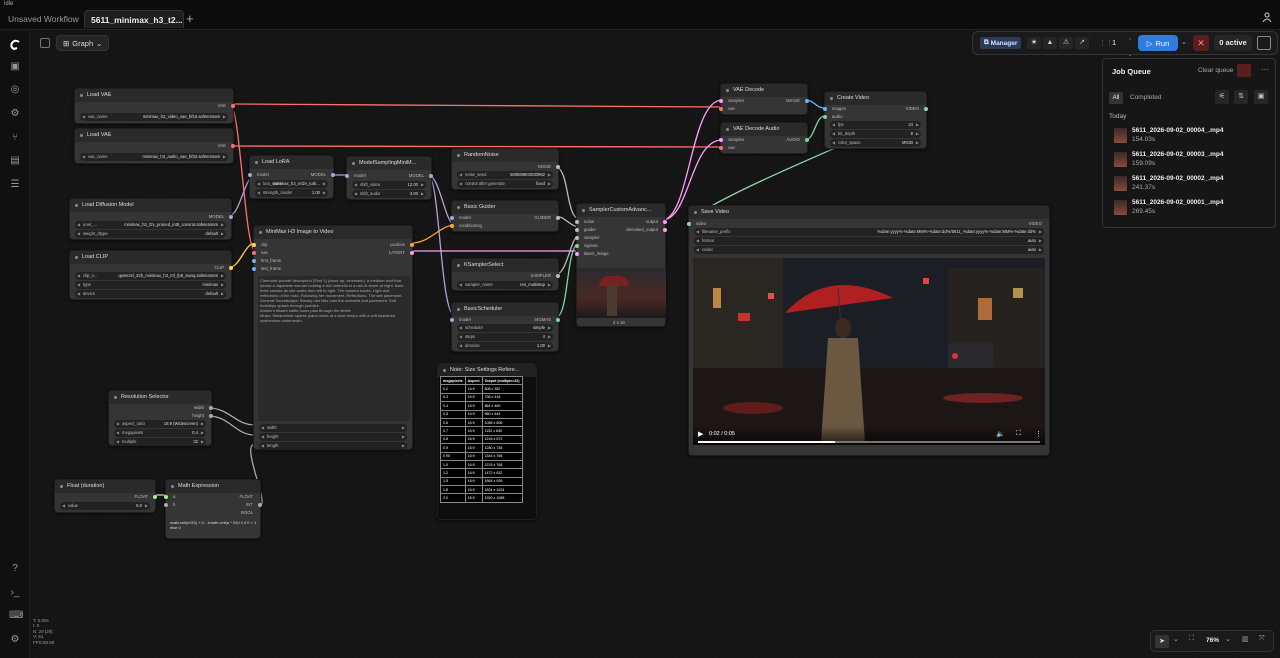 The image size is (1280, 658). I want to click on video-progress-track, so click(869, 442).